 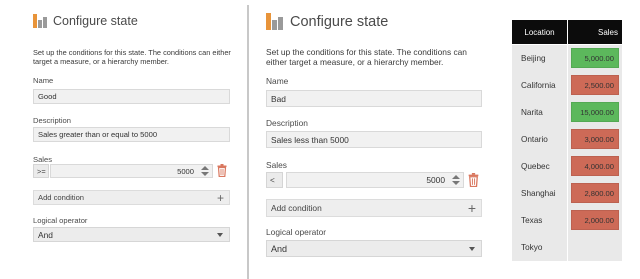 I want to click on sales-cell, so click(x=595, y=247).